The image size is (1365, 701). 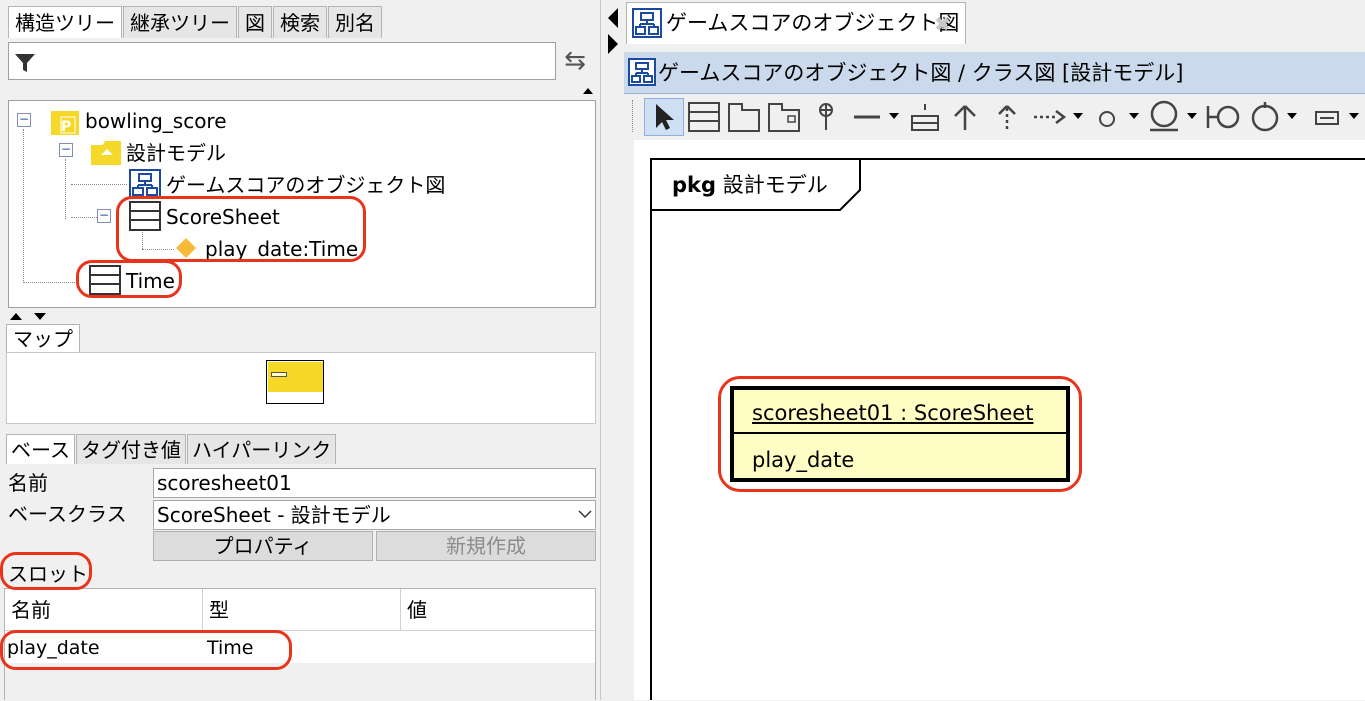 I want to click on realization-tool-icon, so click(x=1007, y=117).